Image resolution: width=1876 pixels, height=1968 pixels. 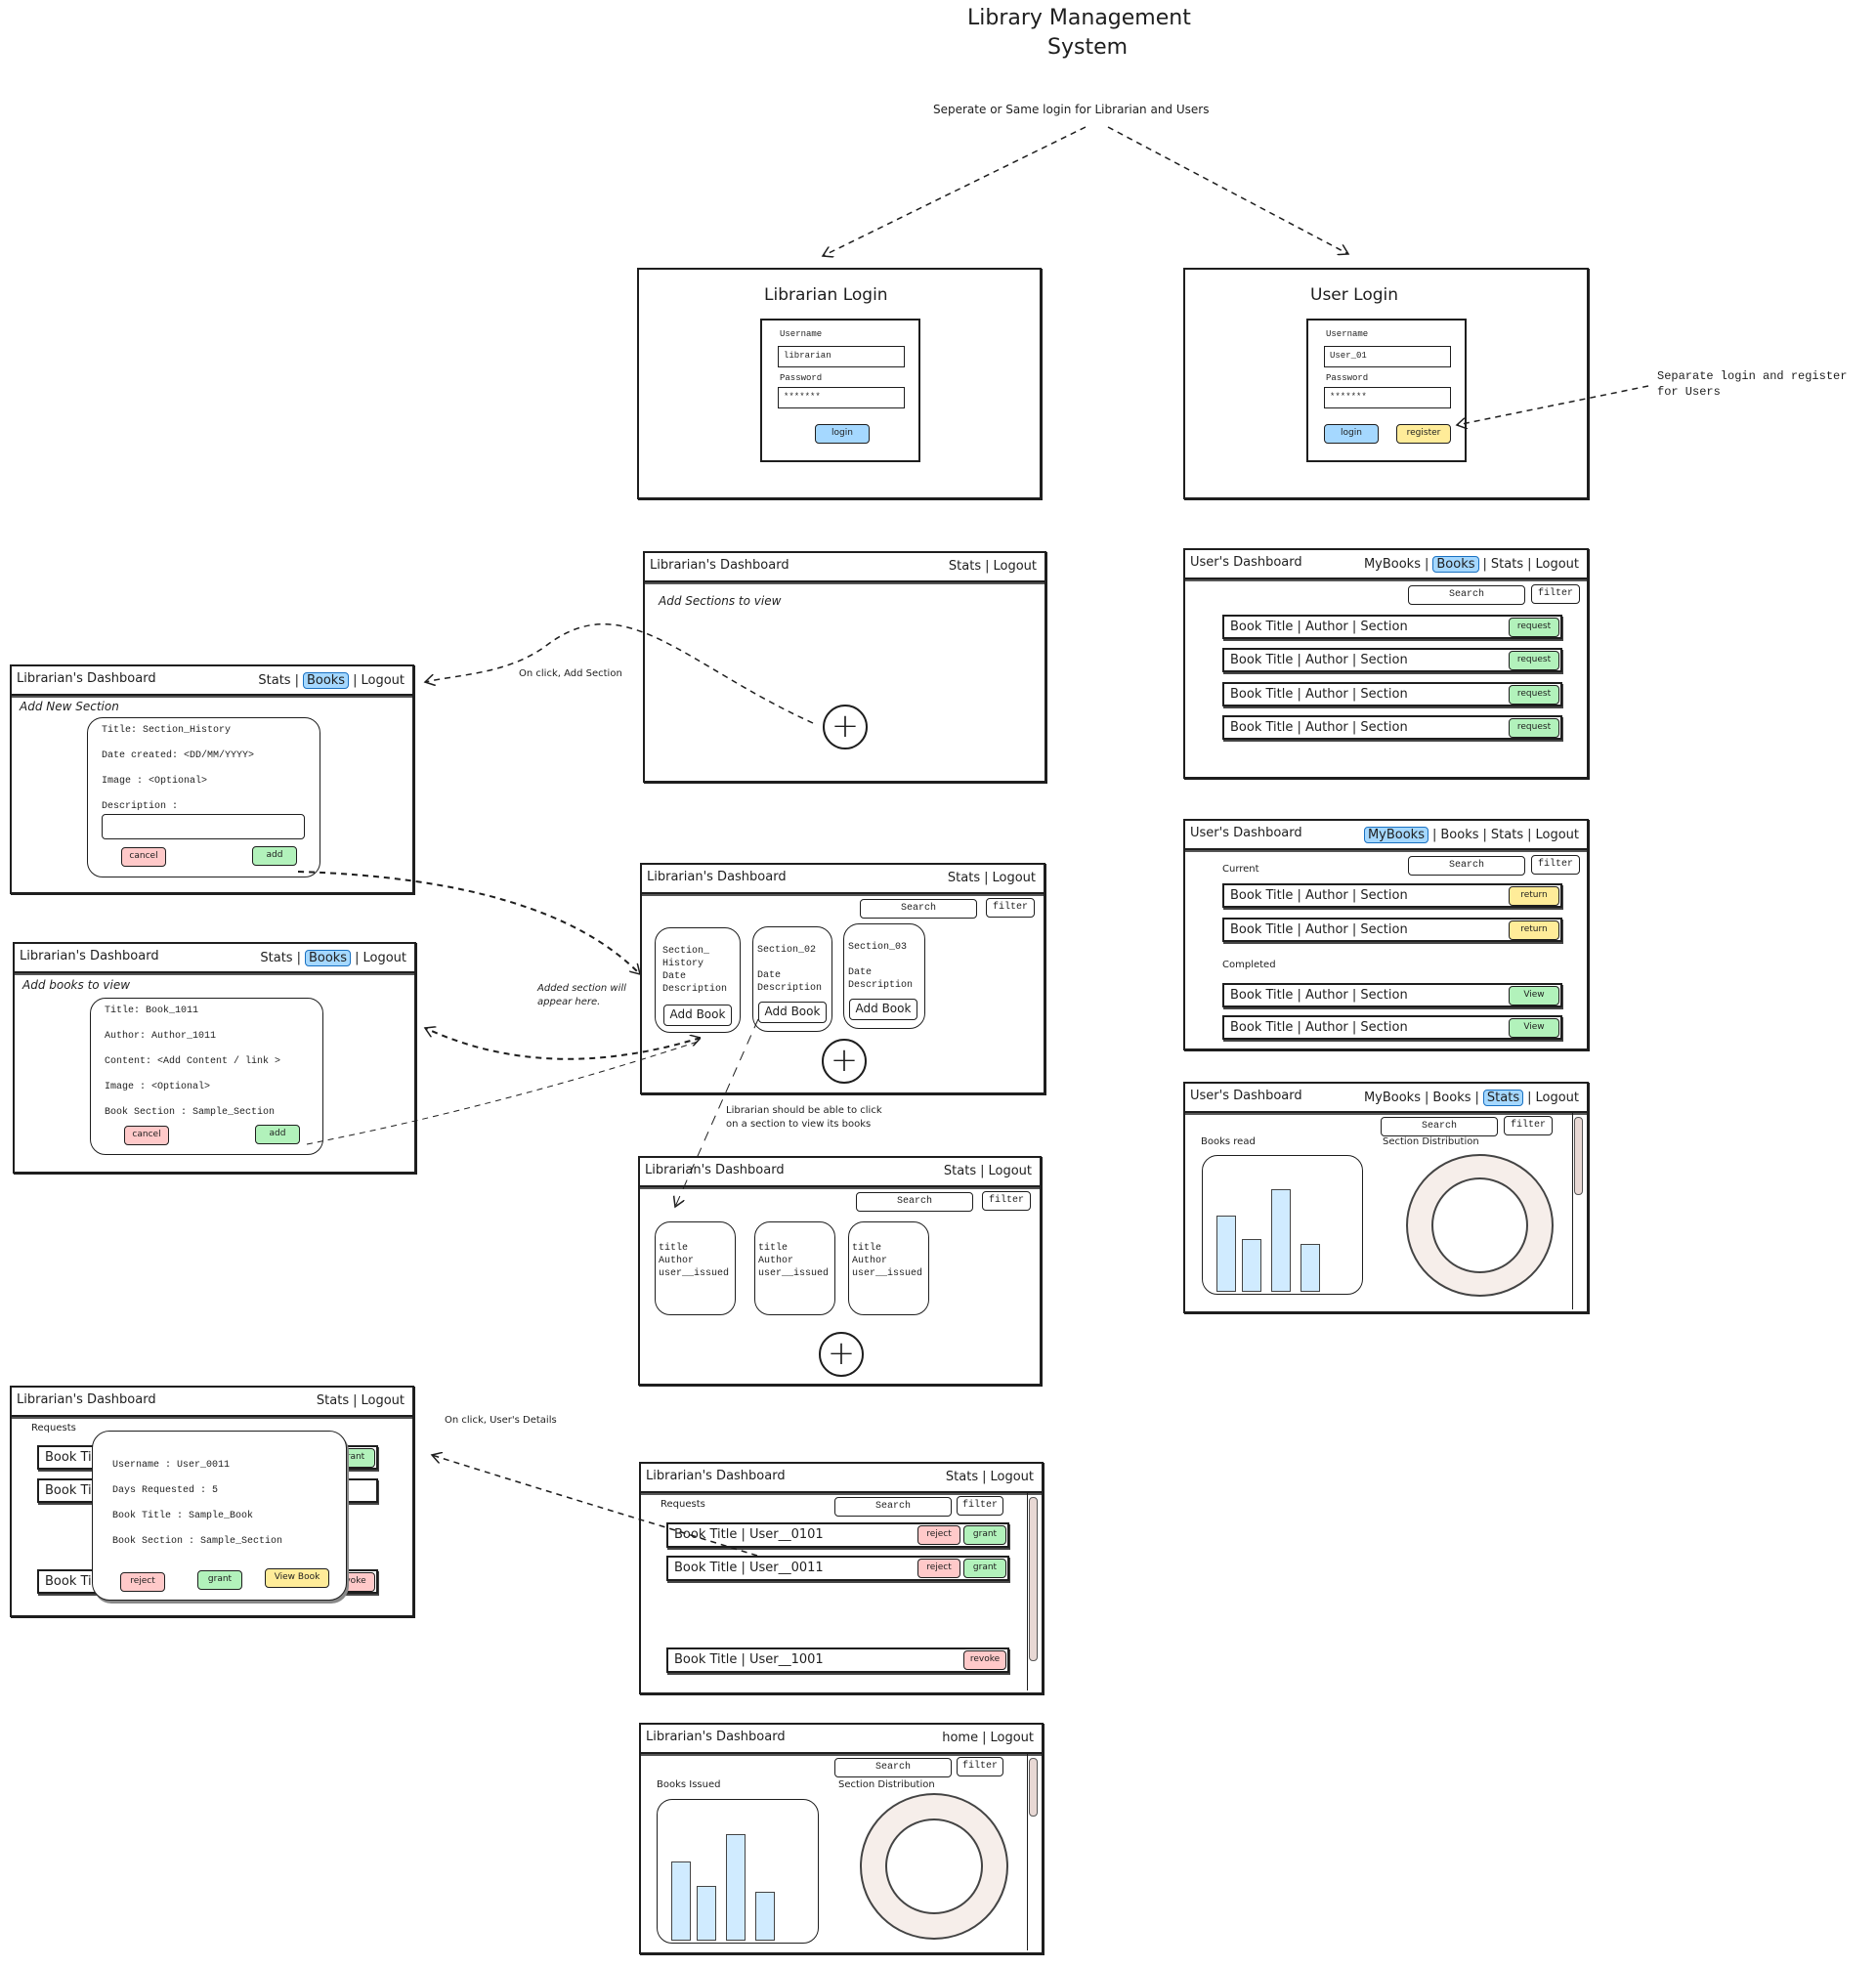 I want to click on revoke-button: revoke, so click(x=984, y=1660).